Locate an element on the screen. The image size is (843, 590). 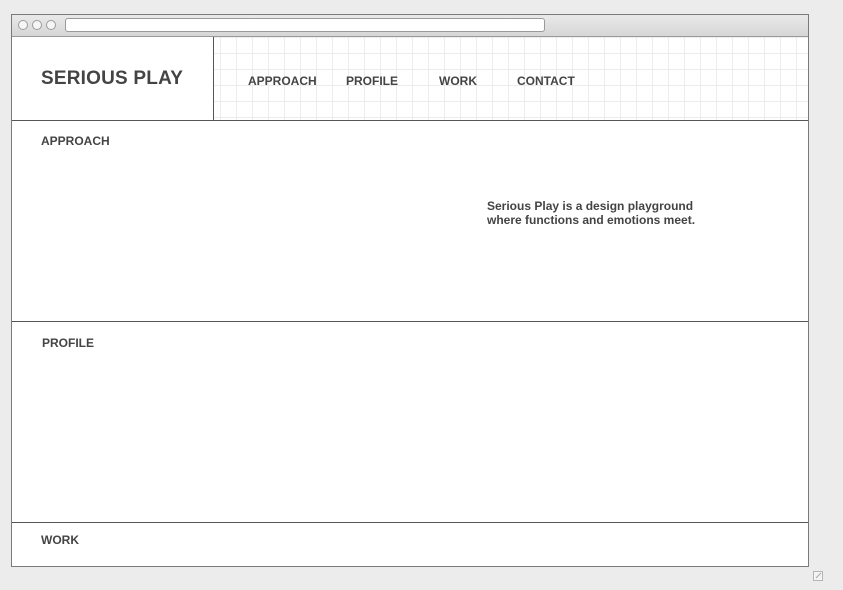
zoom-icon is located at coordinates (51, 25).